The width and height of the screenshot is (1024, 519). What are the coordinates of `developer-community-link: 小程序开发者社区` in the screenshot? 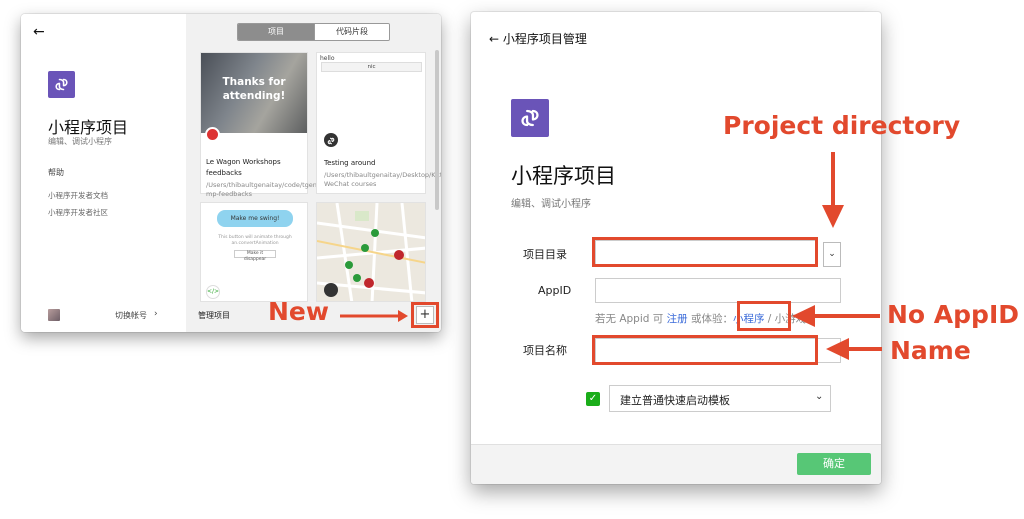 It's located at (78, 212).